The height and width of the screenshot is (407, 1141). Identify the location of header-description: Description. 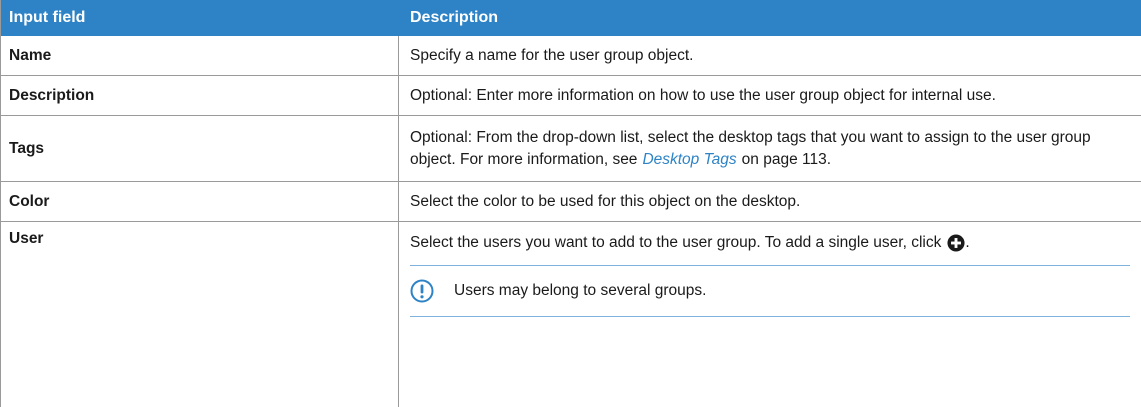
(454, 17).